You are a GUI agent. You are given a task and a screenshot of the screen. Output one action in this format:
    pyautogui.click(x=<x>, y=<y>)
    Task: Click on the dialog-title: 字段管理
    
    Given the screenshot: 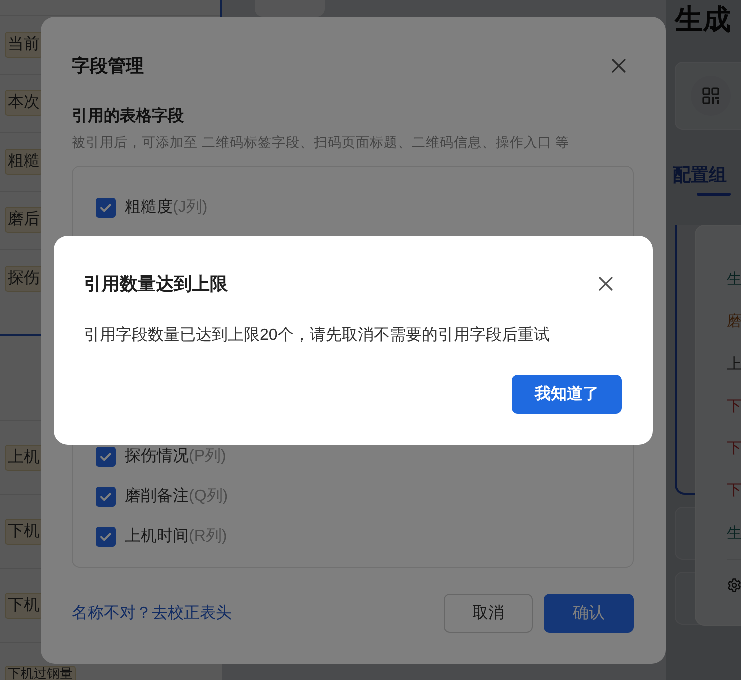 What is the action you would take?
    pyautogui.click(x=108, y=66)
    